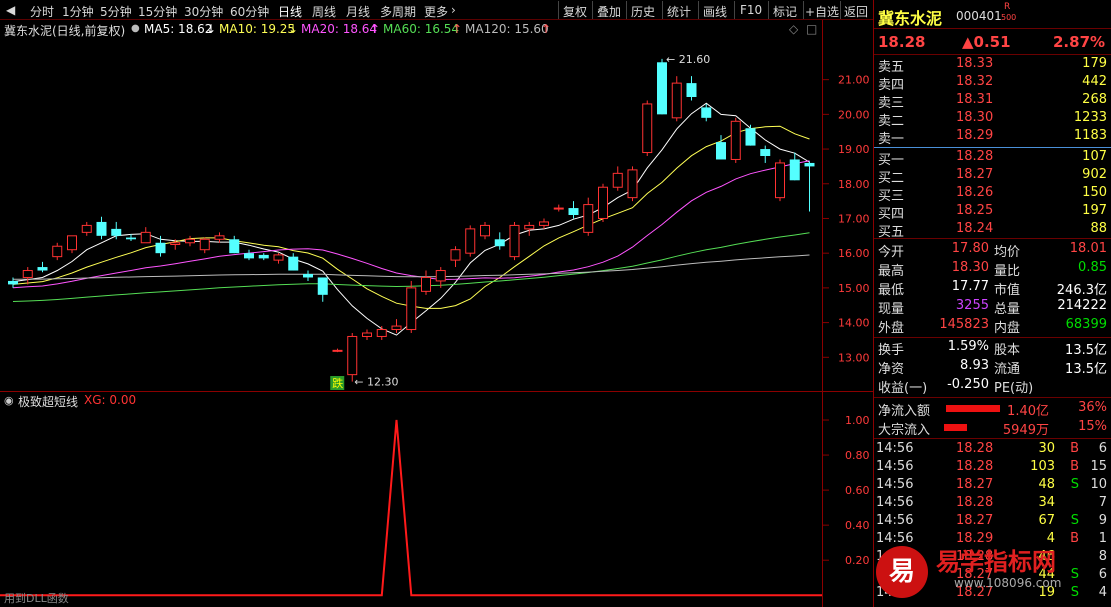 This screenshot has height=607, width=1111. I want to click on f10-button: F10, so click(751, 10).